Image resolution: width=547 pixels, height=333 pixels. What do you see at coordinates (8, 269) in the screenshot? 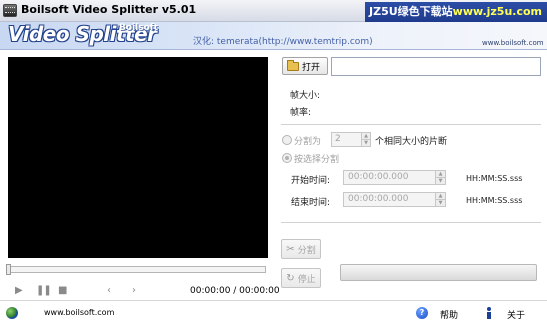
I see `seek-slider-thumb` at bounding box center [8, 269].